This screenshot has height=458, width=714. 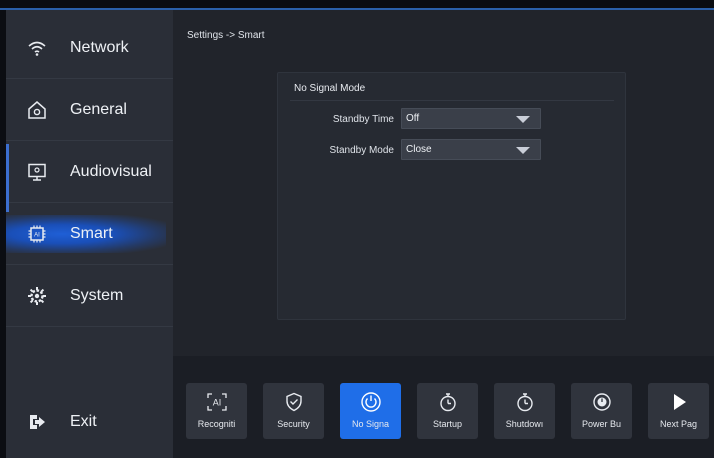 I want to click on sidebar-scroll-indicator, so click(x=7, y=178).